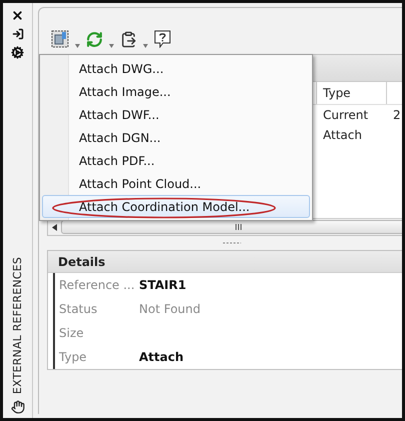 The width and height of the screenshot is (405, 421). Describe the element at coordinates (162, 39) in the screenshot. I see `help-icon` at that location.